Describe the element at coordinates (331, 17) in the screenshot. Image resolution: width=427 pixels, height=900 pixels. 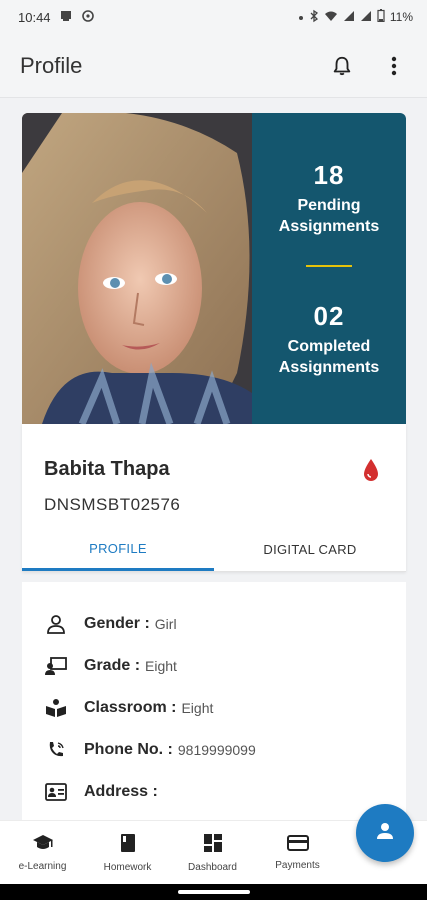
I see `wifi-icon` at that location.